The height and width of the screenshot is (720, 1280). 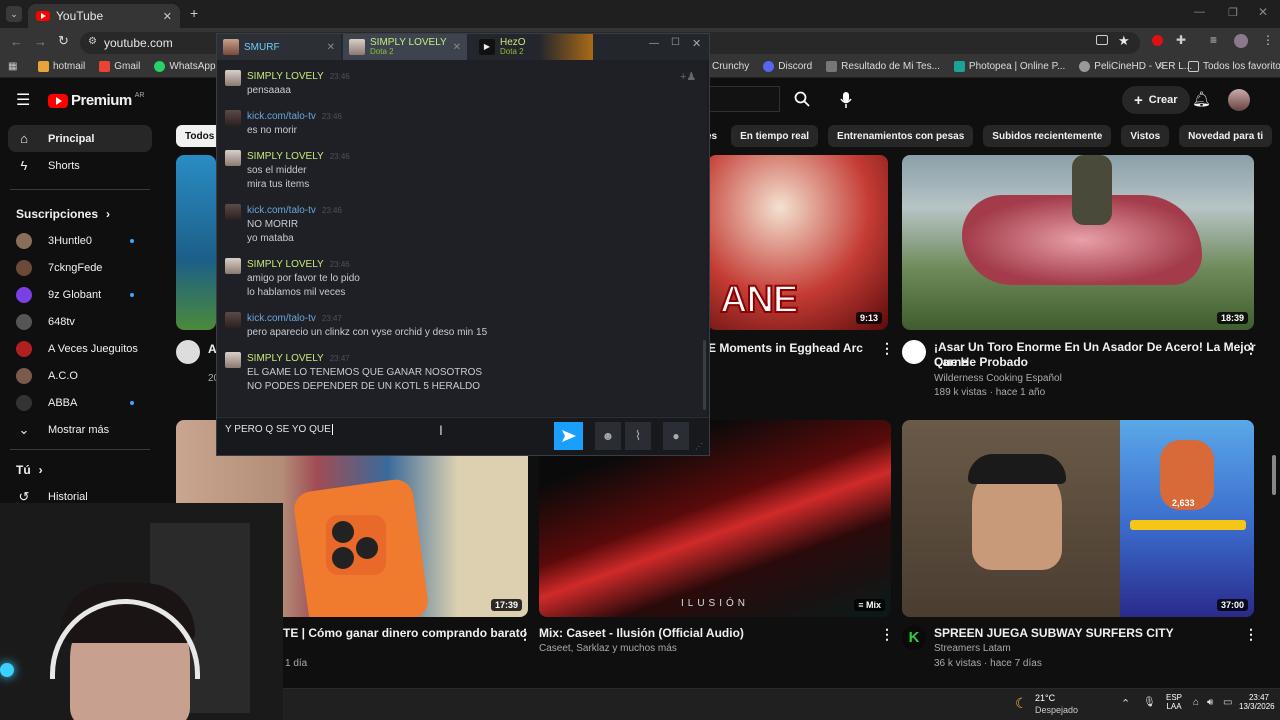 What do you see at coordinates (775, 136) in the screenshot?
I see `chip-en-tiempo-real: En tiempo real` at bounding box center [775, 136].